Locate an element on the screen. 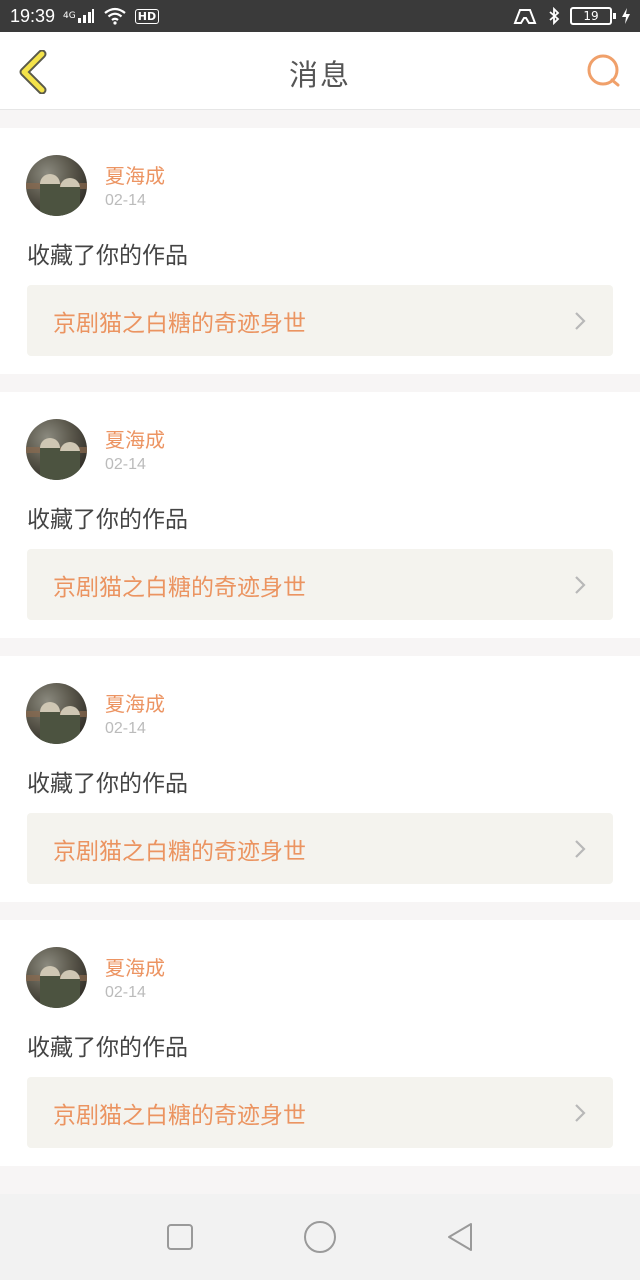 The image size is (640, 1280). system-nav-bar is located at coordinates (320, 1237).